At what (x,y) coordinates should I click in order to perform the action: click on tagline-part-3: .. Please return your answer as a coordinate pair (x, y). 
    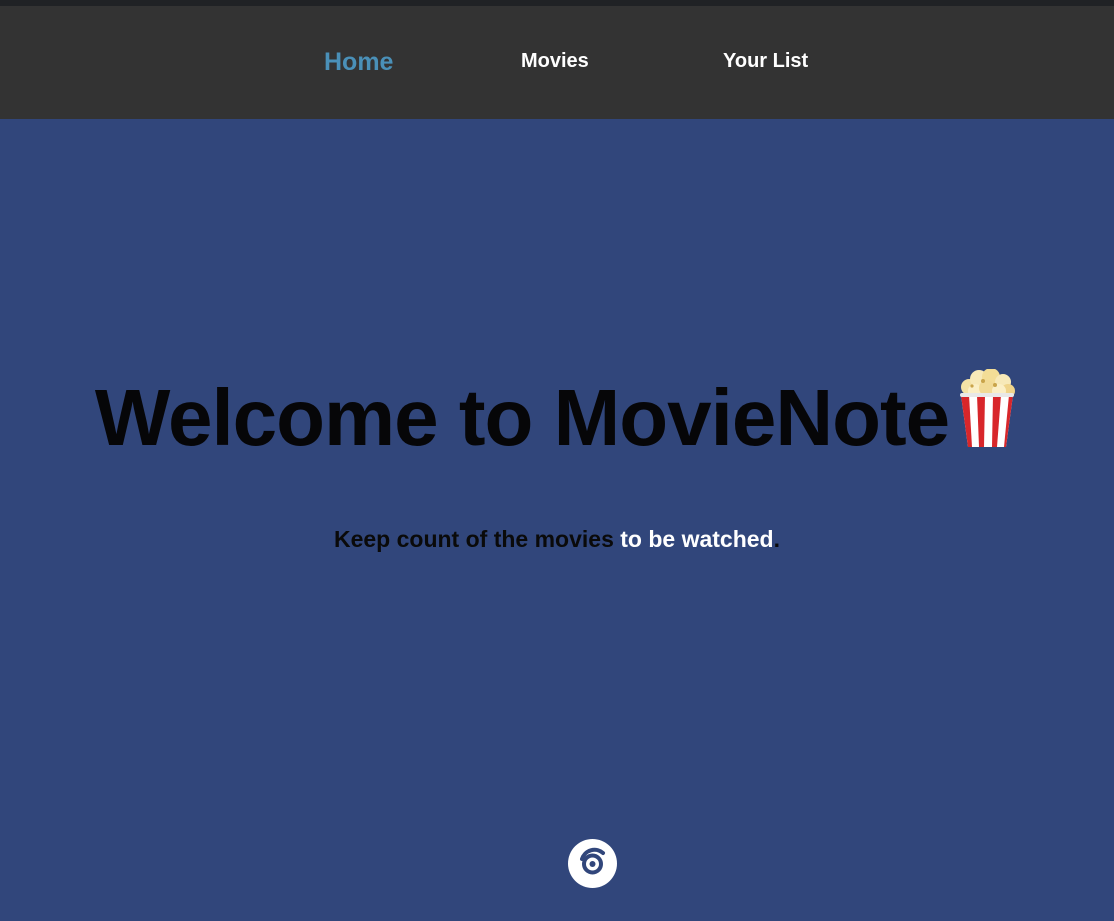
    Looking at the image, I should click on (776, 539).